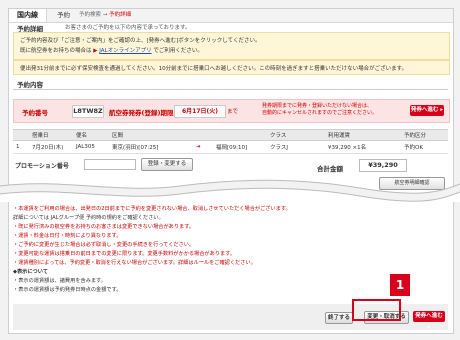 This screenshot has height=340, width=460. What do you see at coordinates (30, 272) in the screenshot?
I see `note-heading: ◆表示について` at bounding box center [30, 272].